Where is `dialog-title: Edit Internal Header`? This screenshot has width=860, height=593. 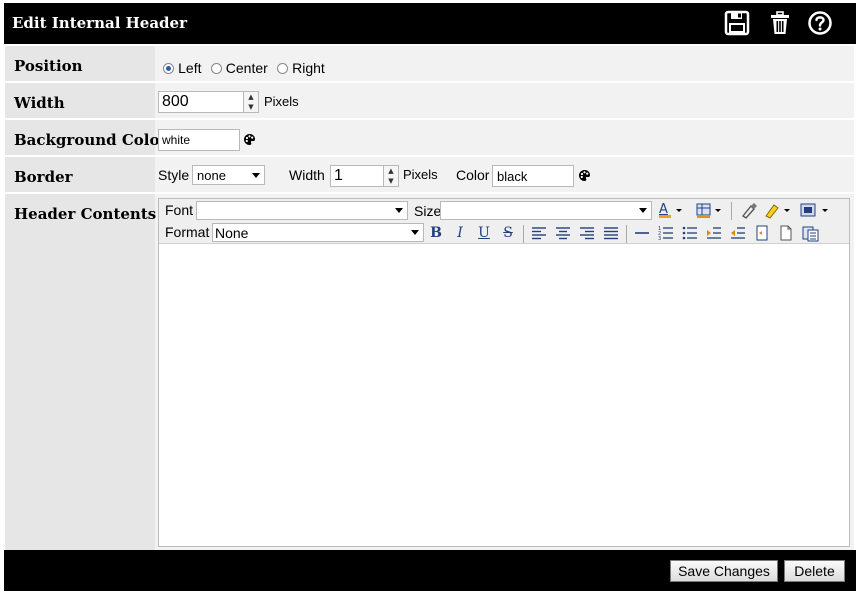
dialog-title: Edit Internal Header is located at coordinates (99, 23).